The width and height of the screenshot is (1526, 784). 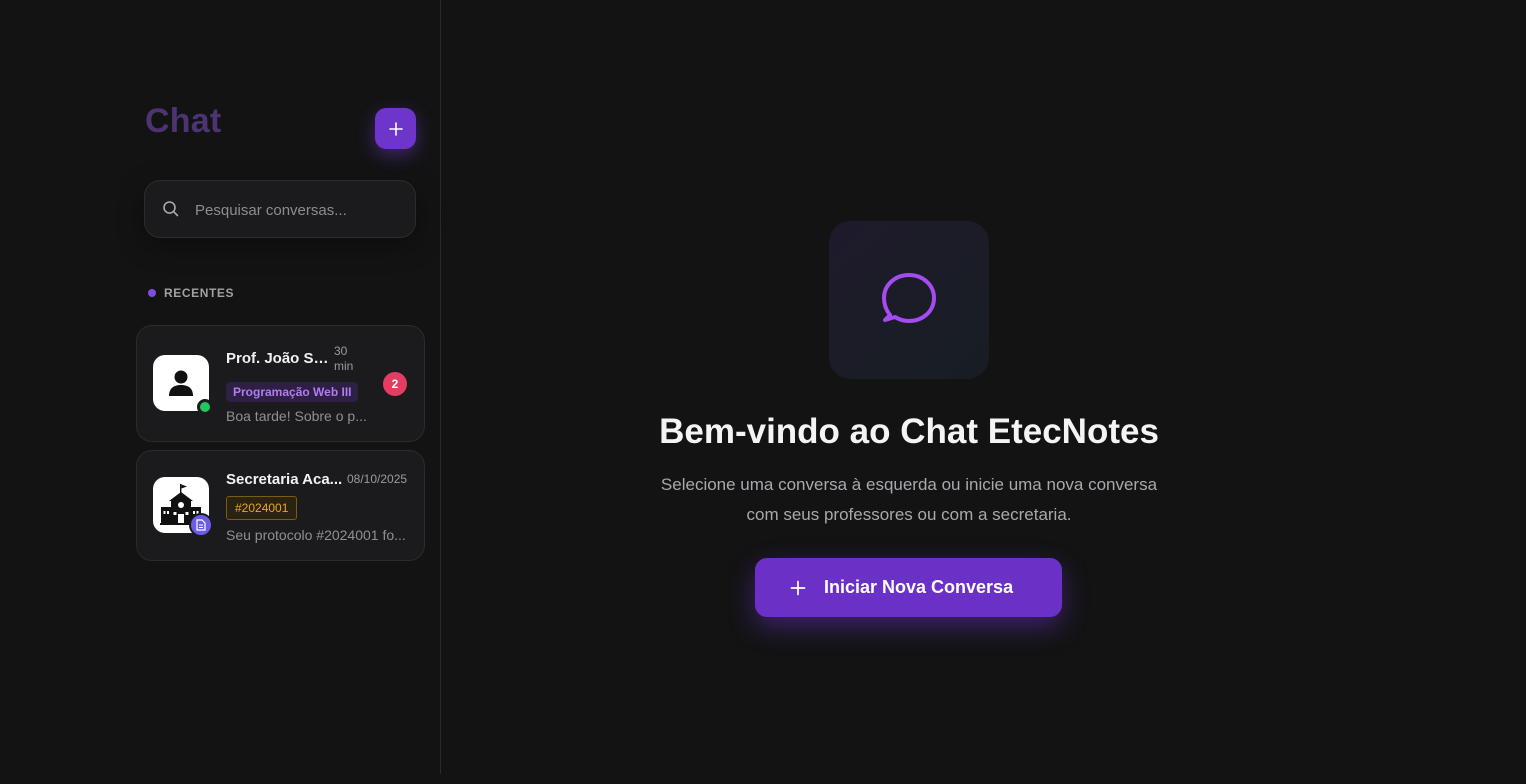 What do you see at coordinates (344, 358) in the screenshot?
I see `conversation-time: 30 min` at bounding box center [344, 358].